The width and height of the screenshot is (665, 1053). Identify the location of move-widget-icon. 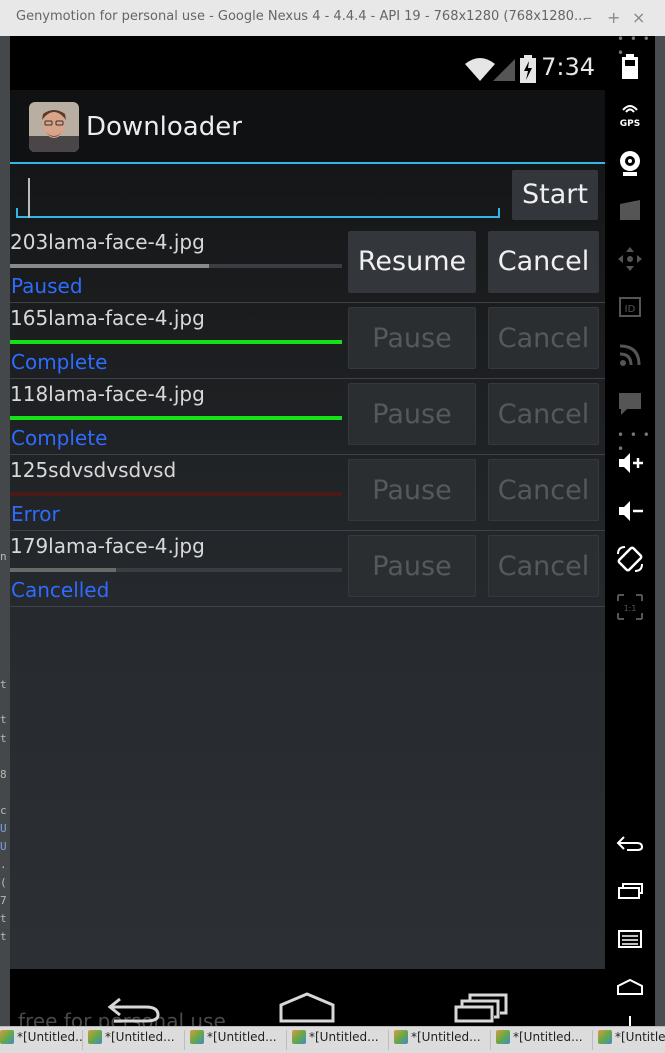
(630, 259).